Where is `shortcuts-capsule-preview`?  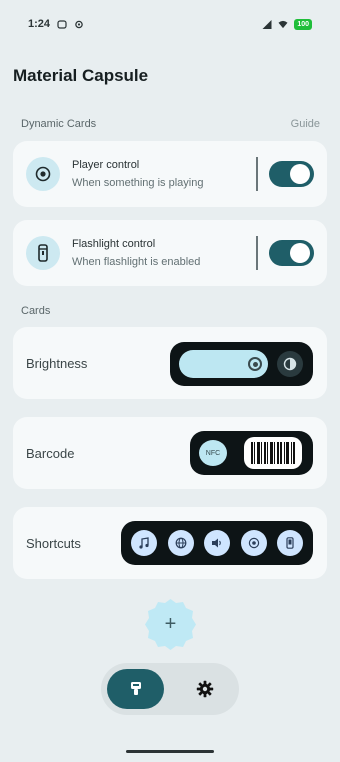
shortcuts-capsule-preview is located at coordinates (217, 543).